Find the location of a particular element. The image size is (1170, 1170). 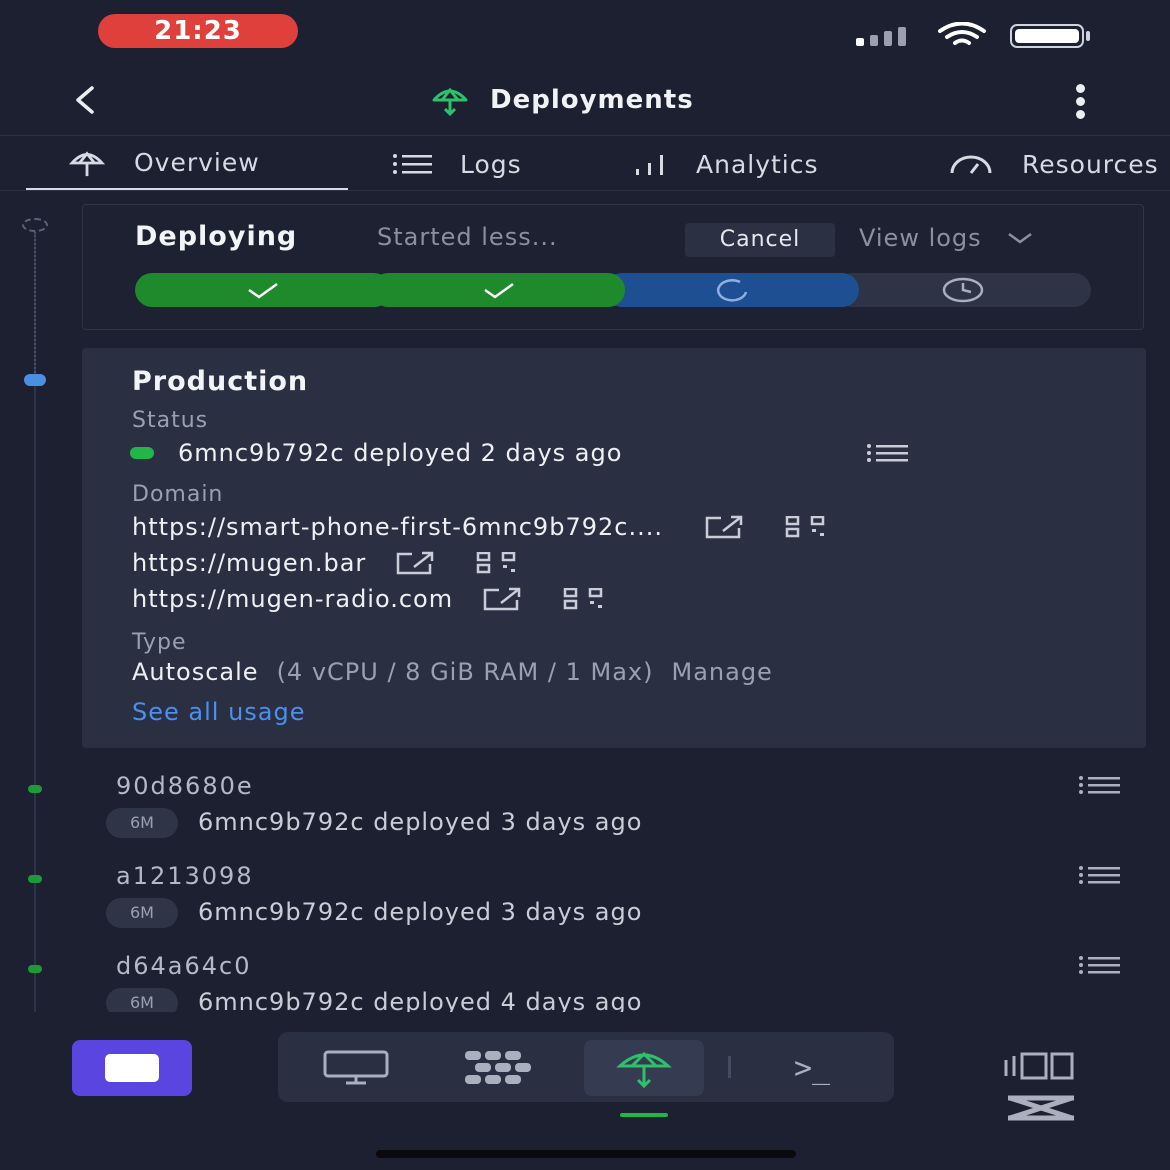

deploy-progress is located at coordinates (613, 290).